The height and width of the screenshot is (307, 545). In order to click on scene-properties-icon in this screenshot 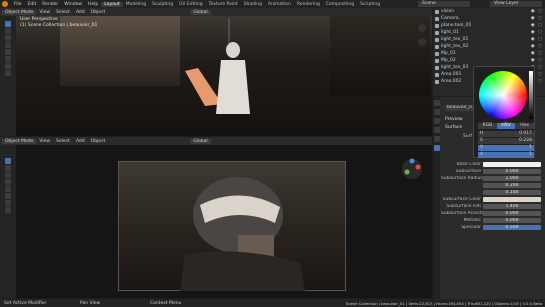, I will do `click(436, 121)`.